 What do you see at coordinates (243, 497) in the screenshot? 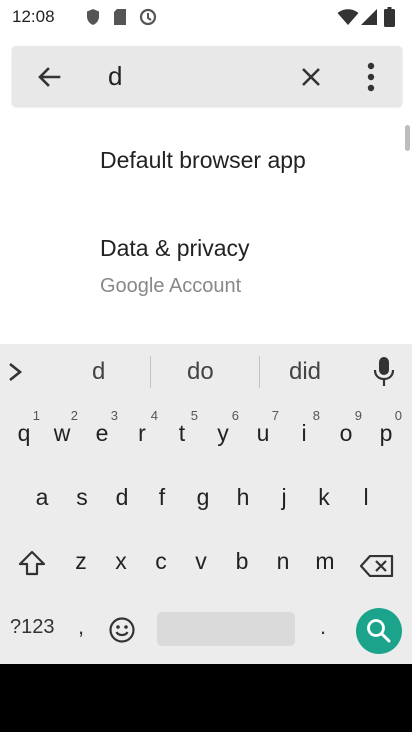
I see `key-h: h` at bounding box center [243, 497].